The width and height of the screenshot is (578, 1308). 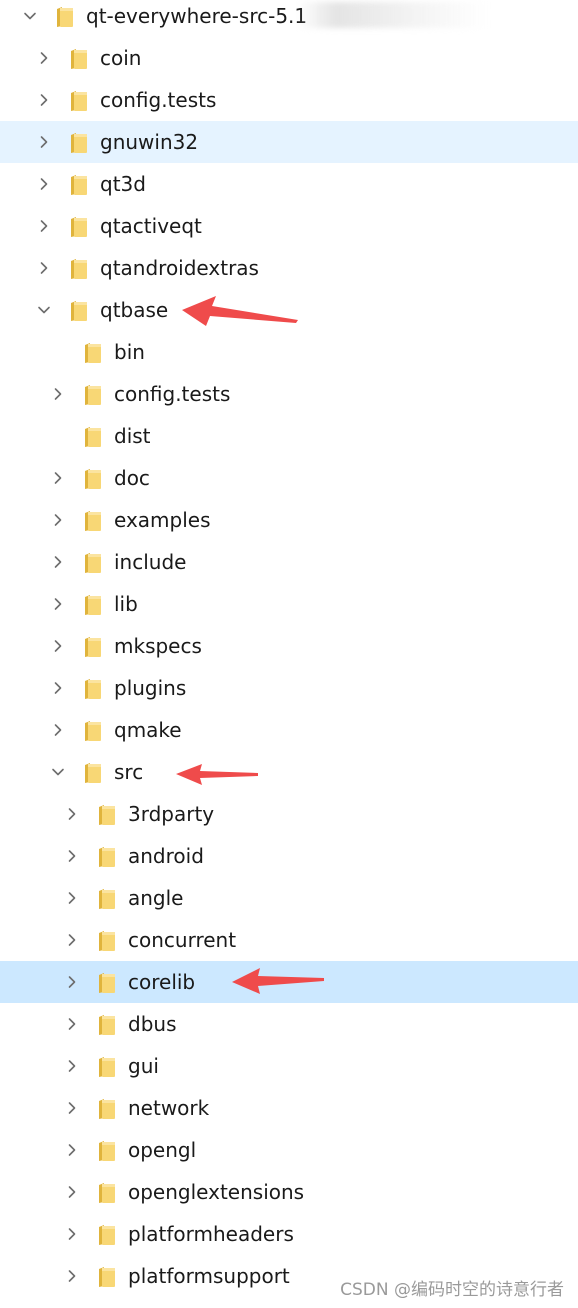 What do you see at coordinates (289, 436) in the screenshot?
I see `tree-row: dist` at bounding box center [289, 436].